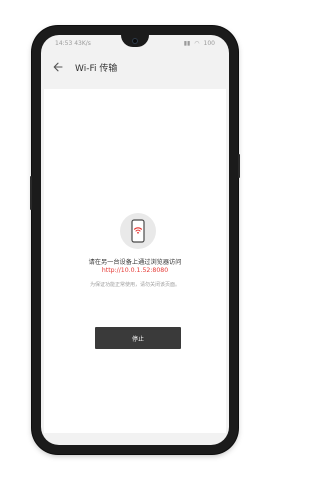 The width and height of the screenshot is (320, 480). Describe the element at coordinates (197, 43) in the screenshot. I see `wifi-icon: ◠` at that location.